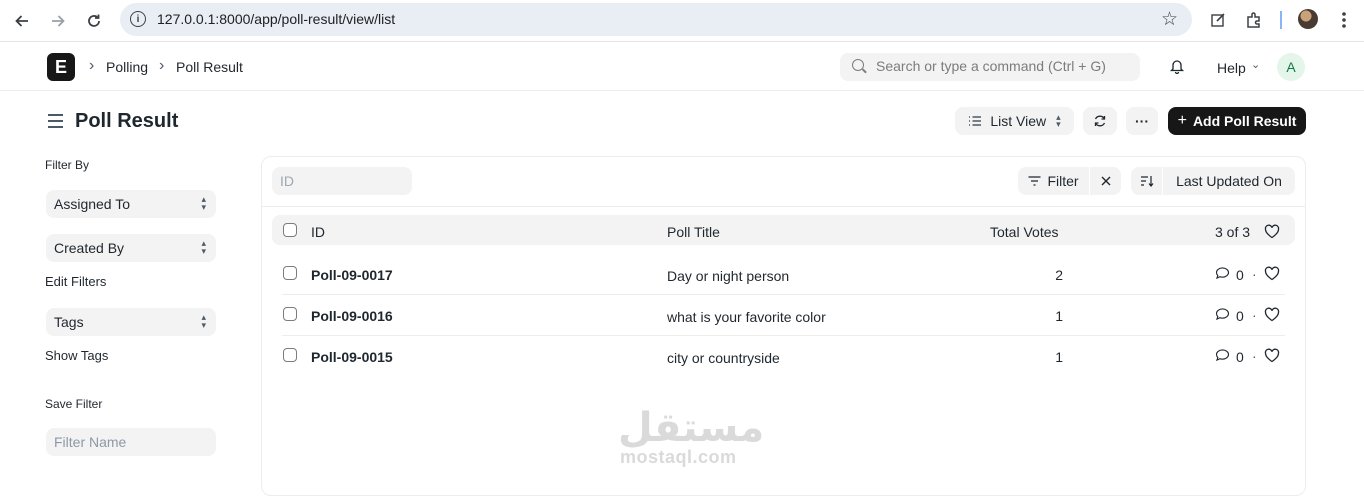 The height and width of the screenshot is (496, 1364). What do you see at coordinates (858, 65) in the screenshot?
I see `search-icon` at bounding box center [858, 65].